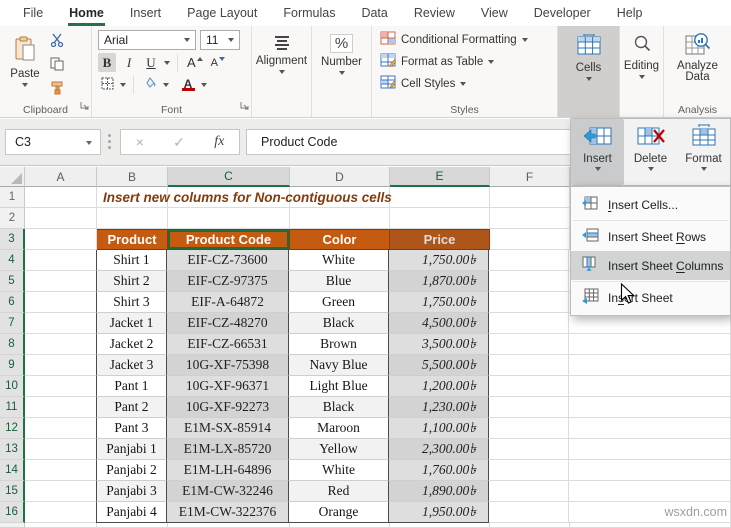  I want to click on cell-product: Jacket 1, so click(131, 323).